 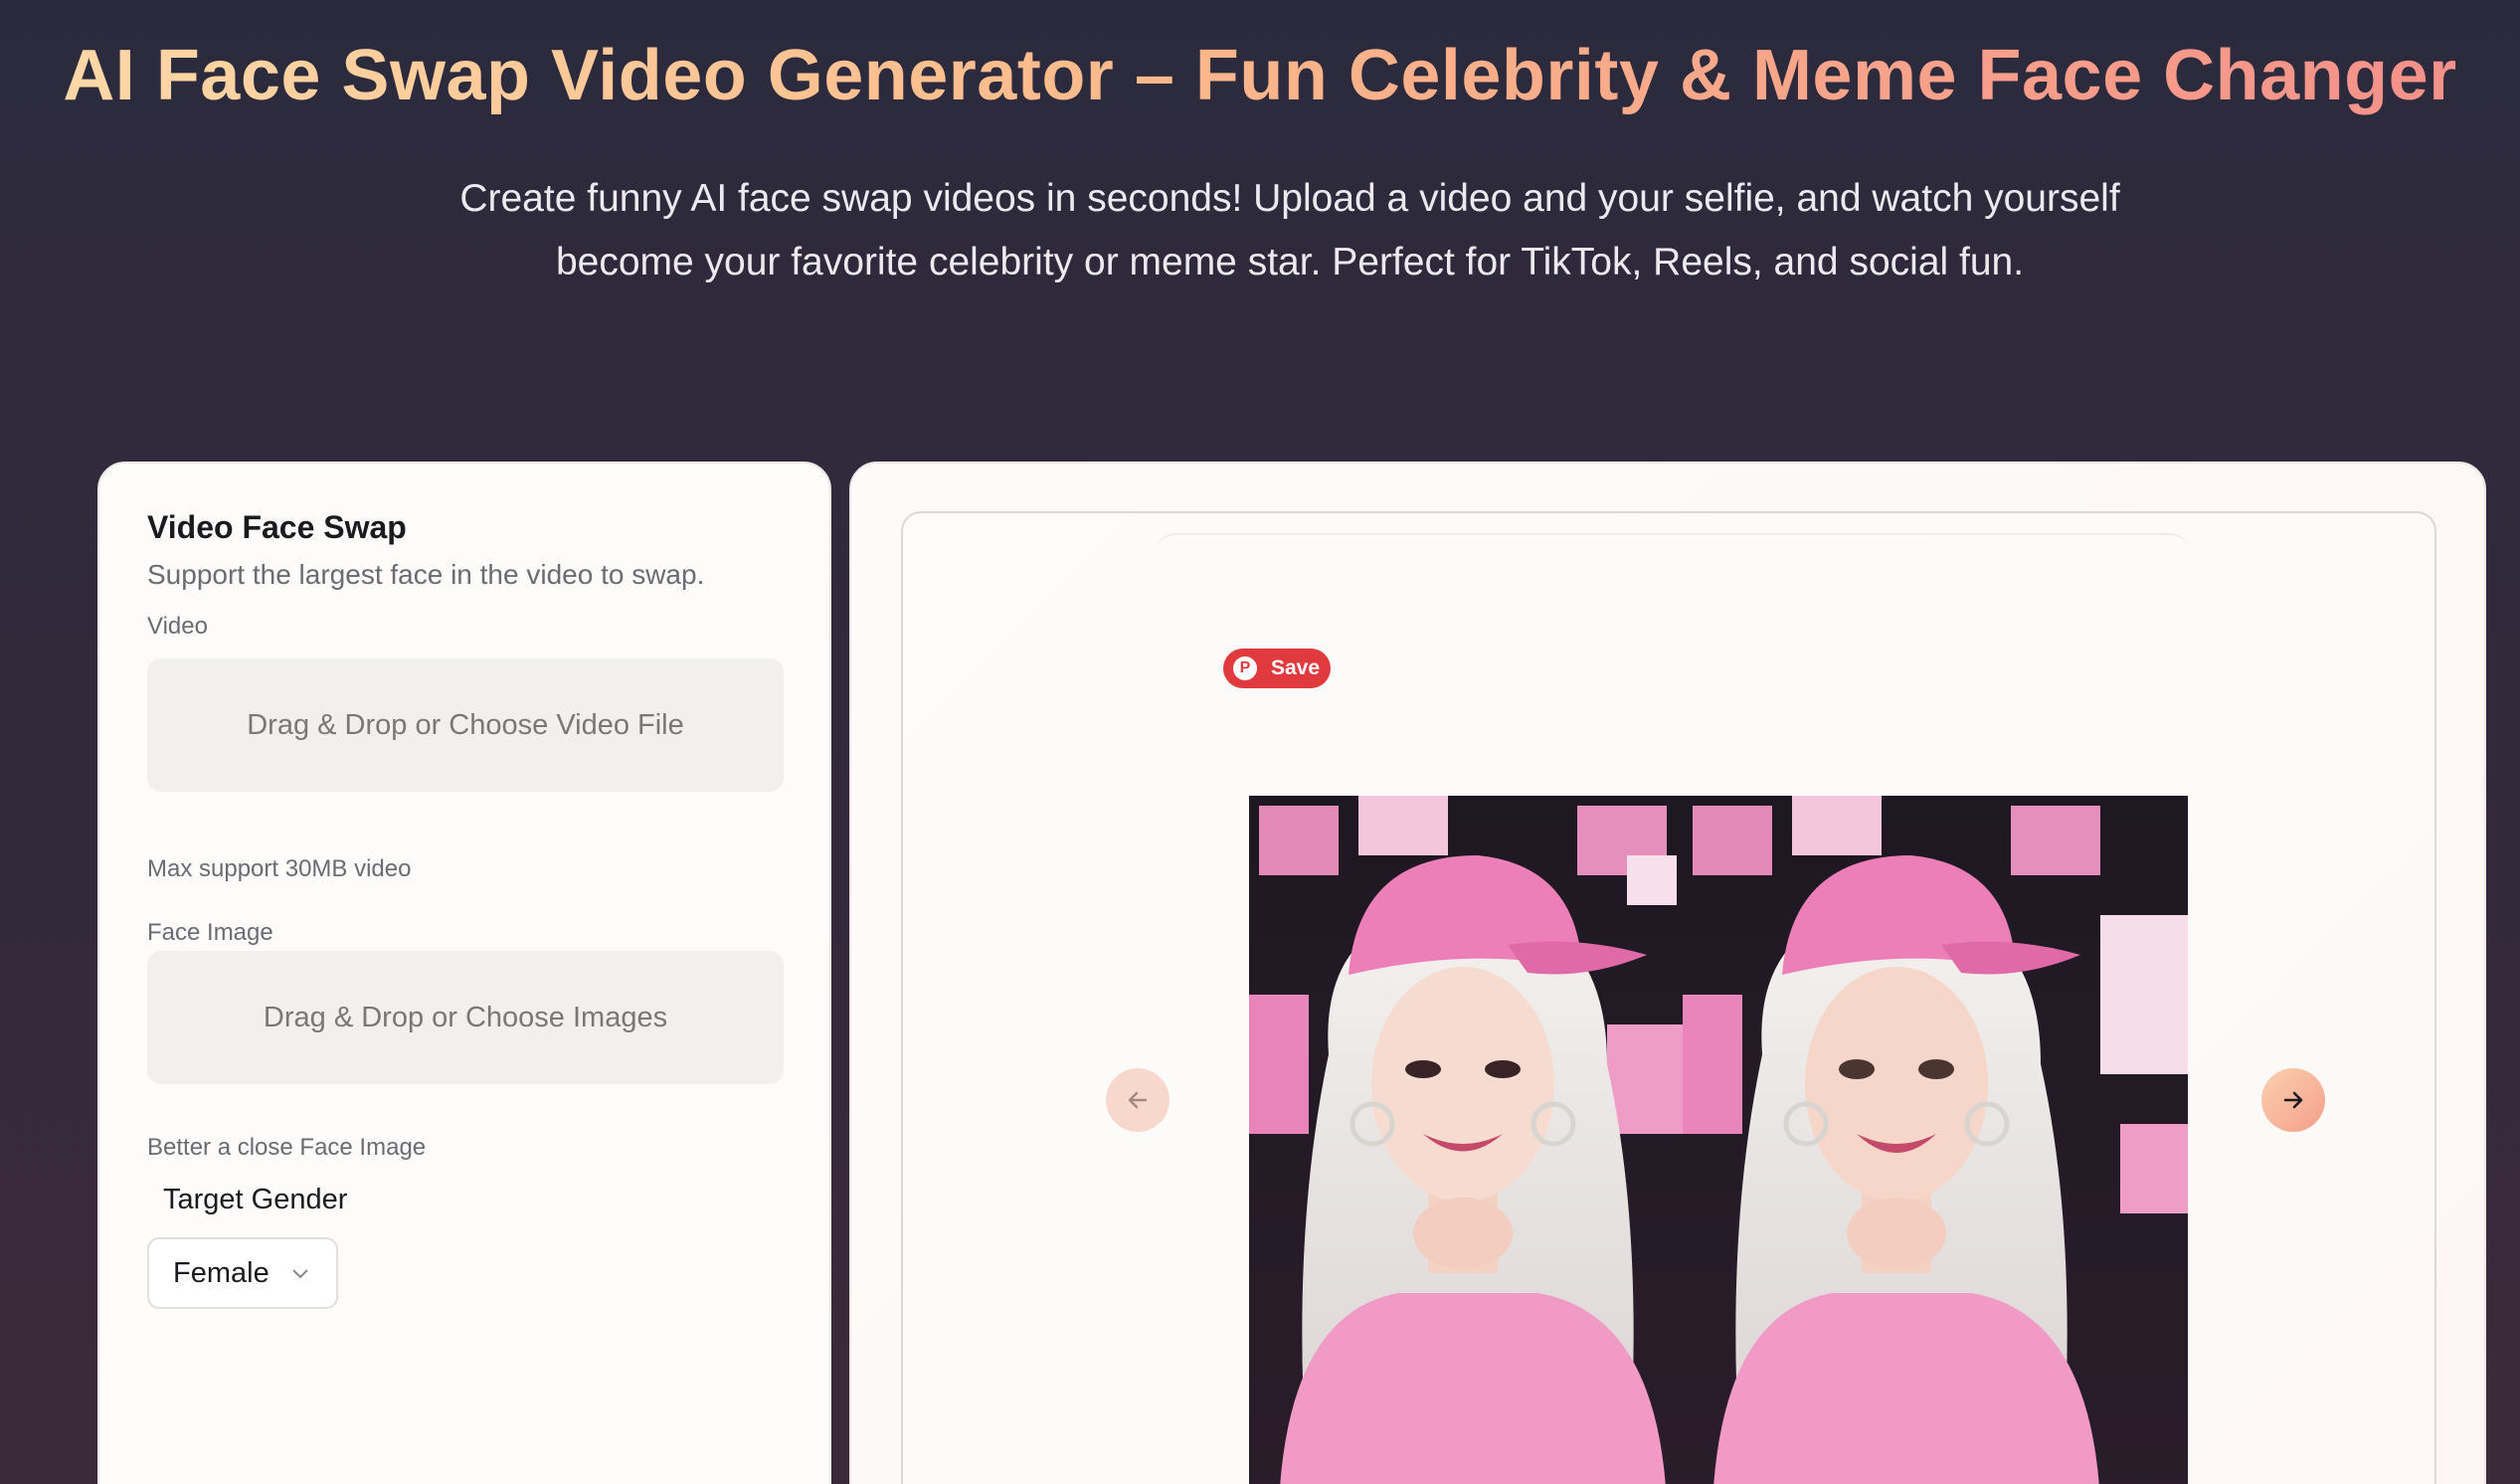 I want to click on face-image-hint: Better a close Face Image, so click(x=287, y=1147).